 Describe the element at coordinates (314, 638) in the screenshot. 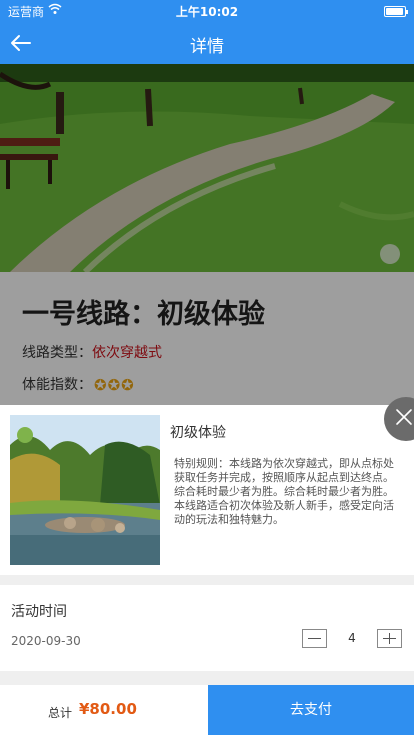

I see `decrease-button` at that location.